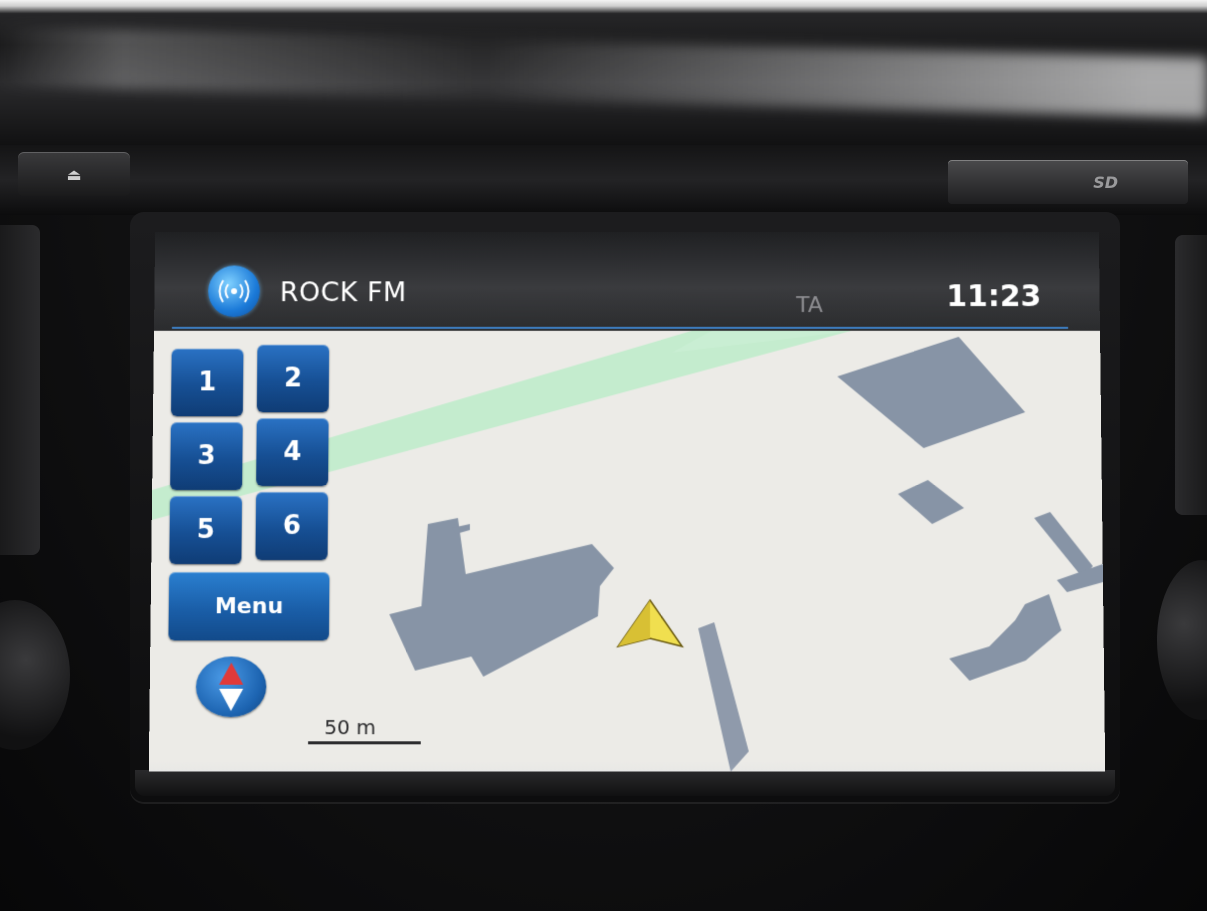 The height and width of the screenshot is (911, 1207). What do you see at coordinates (292, 526) in the screenshot?
I see `preset-6-button: 6` at bounding box center [292, 526].